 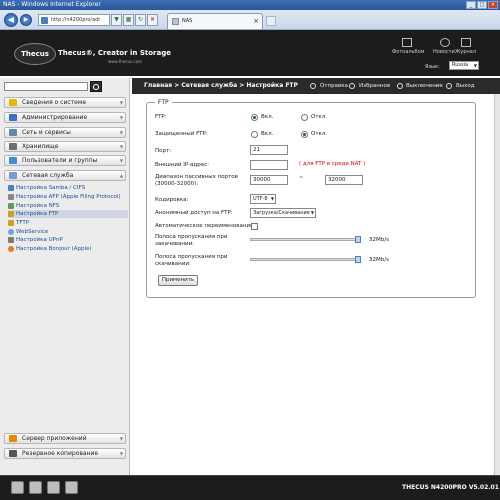 I want to click on address-dropdown-icon: ▼, so click(x=116, y=20).